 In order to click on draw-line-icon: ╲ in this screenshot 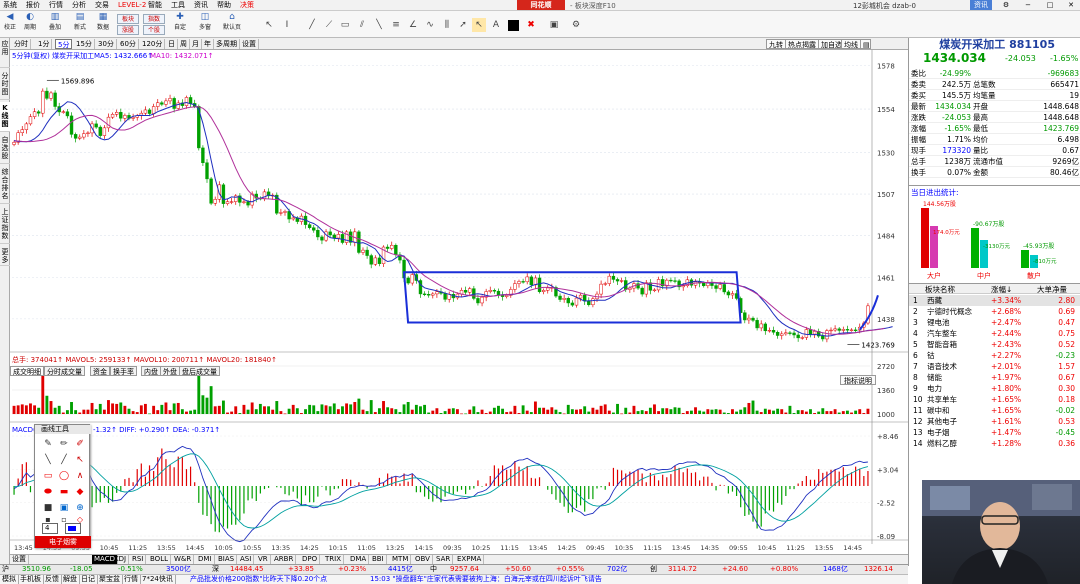, I will do `click(48, 460)`.